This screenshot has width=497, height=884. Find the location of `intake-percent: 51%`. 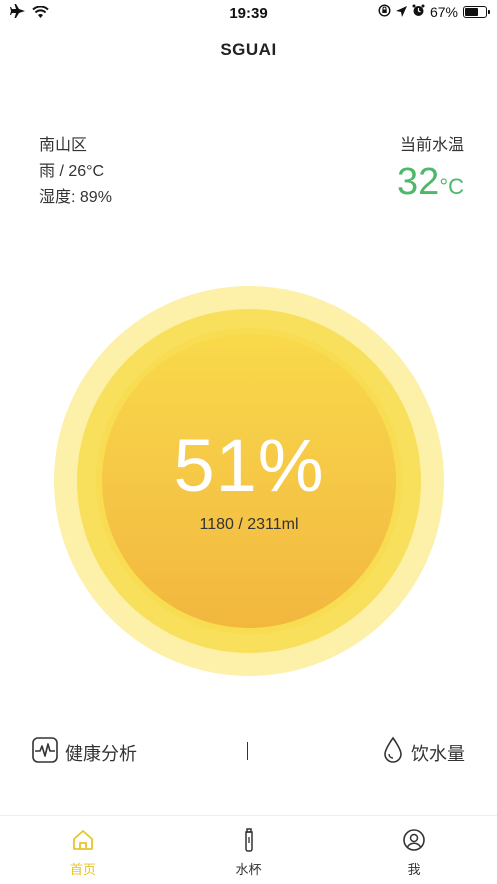

intake-percent: 51% is located at coordinates (249, 465).